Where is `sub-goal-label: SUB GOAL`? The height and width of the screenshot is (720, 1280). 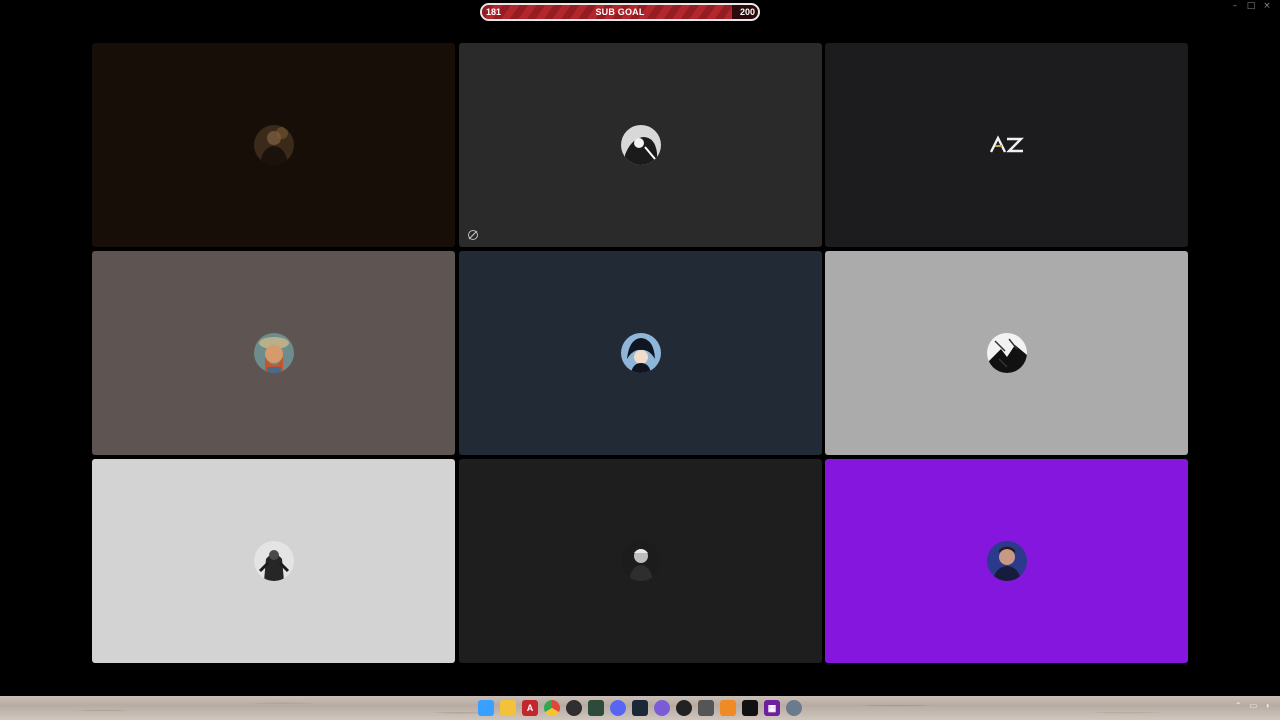
sub-goal-label: SUB GOAL is located at coordinates (620, 12).